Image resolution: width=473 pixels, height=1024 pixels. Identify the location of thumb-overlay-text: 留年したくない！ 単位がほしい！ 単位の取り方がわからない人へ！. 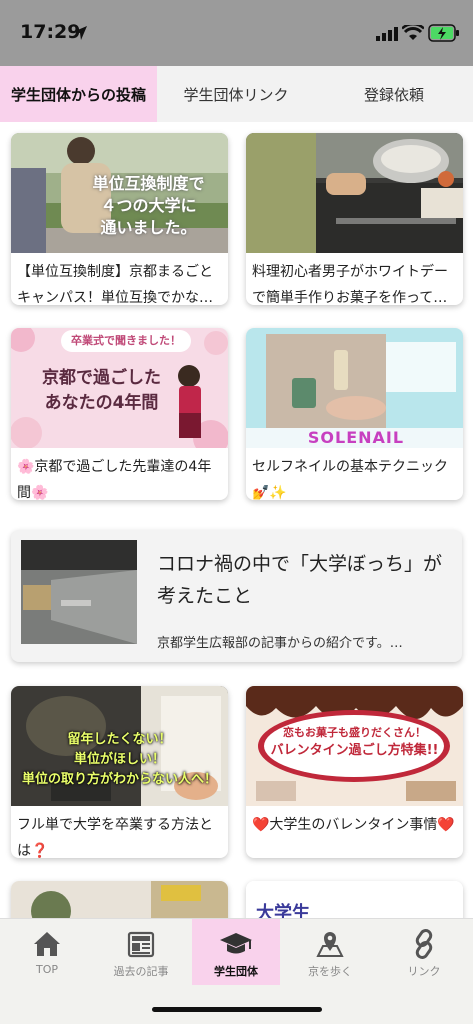
(119, 760).